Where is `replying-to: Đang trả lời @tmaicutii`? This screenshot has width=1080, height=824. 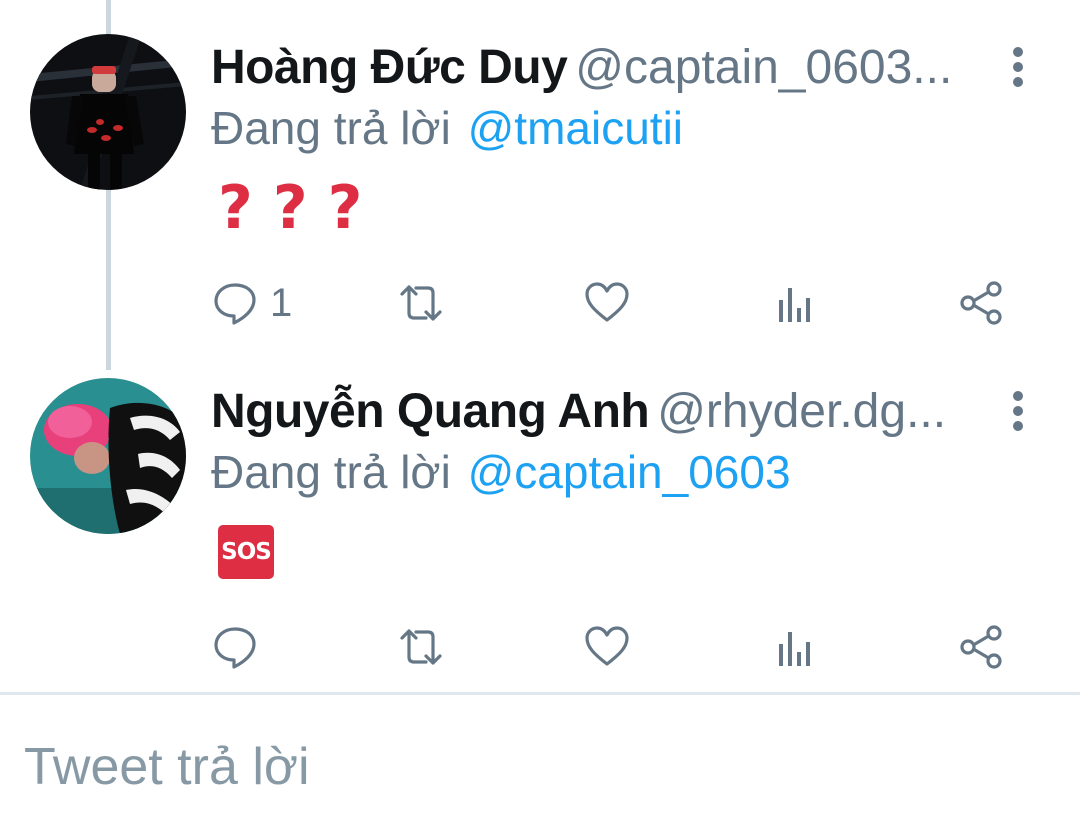
replying-to: Đang trả lời @tmaicutii is located at coordinates (447, 128).